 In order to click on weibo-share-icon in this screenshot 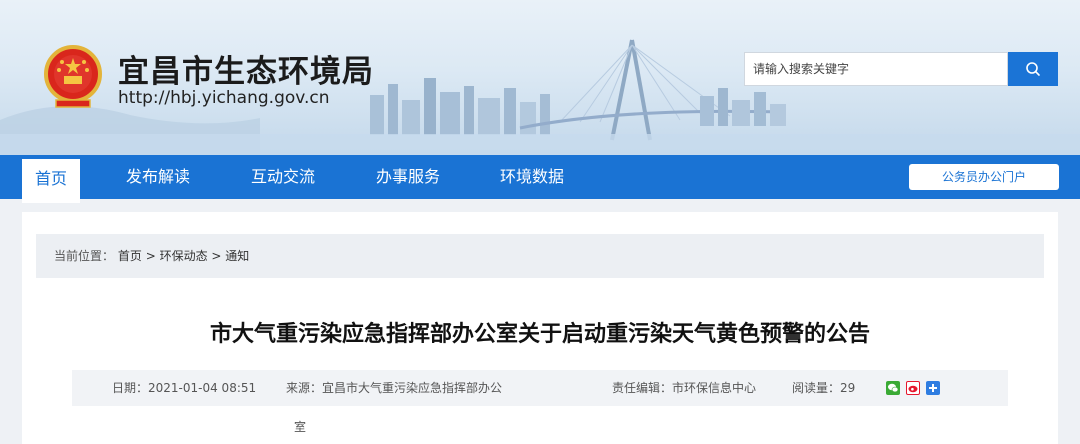, I will do `click(913, 388)`.